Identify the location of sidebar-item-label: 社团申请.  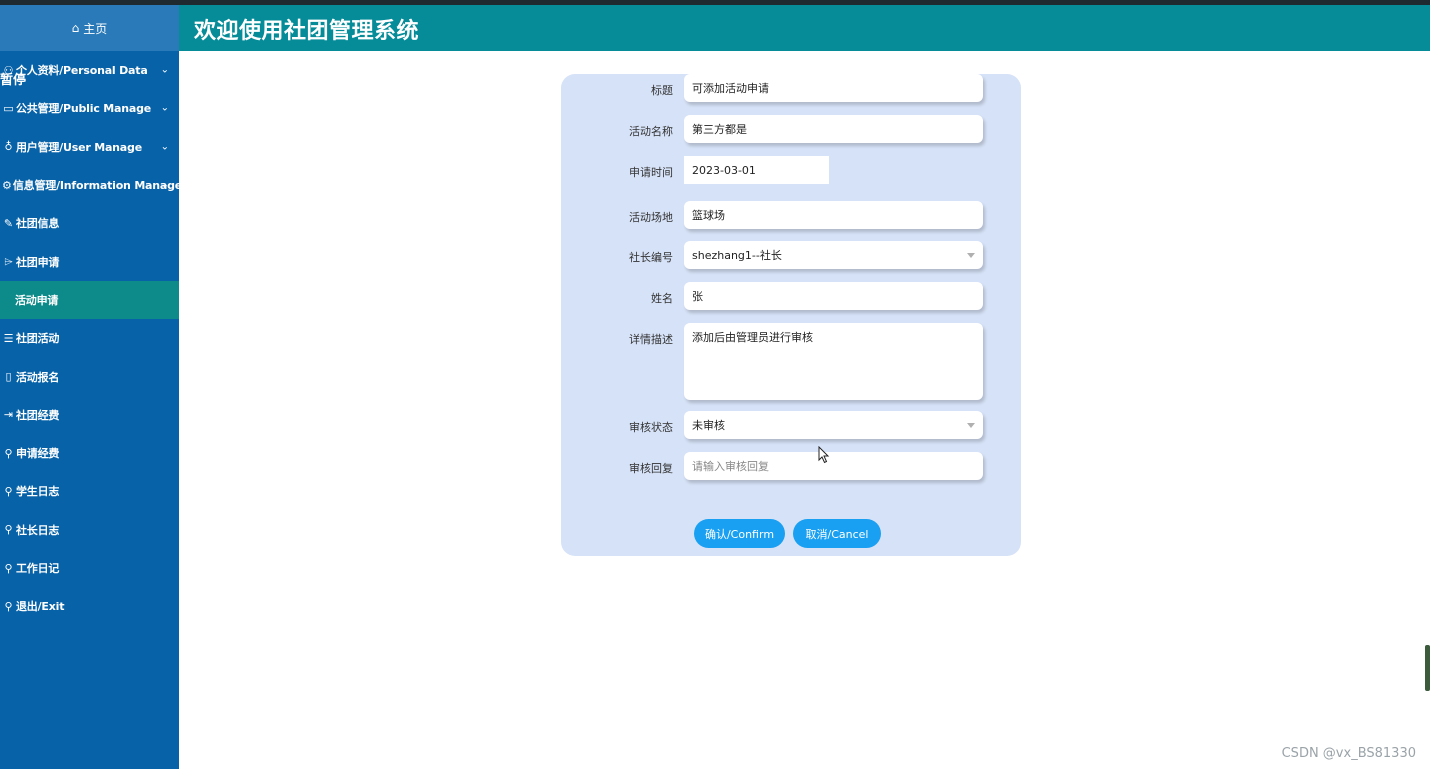
(38, 262).